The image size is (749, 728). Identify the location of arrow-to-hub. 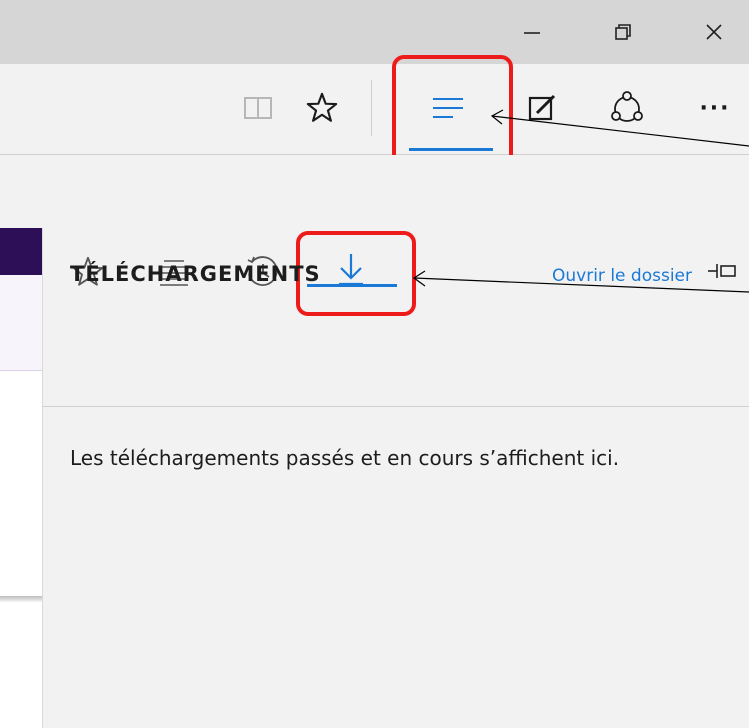
(619, 128).